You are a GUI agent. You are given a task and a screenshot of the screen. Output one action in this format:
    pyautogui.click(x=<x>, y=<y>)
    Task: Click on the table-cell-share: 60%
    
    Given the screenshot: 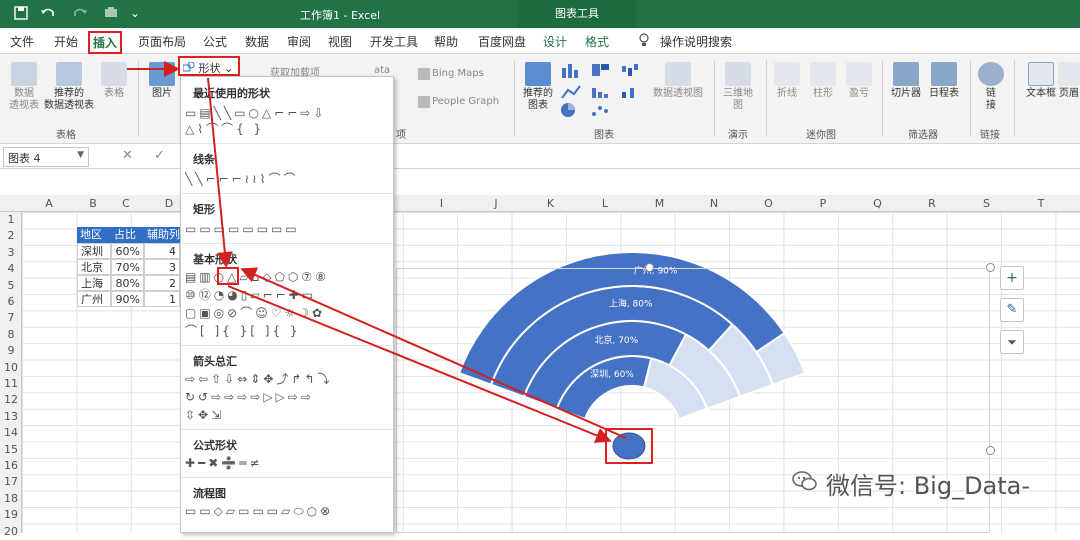 What is the action you would take?
    pyautogui.click(x=127, y=251)
    